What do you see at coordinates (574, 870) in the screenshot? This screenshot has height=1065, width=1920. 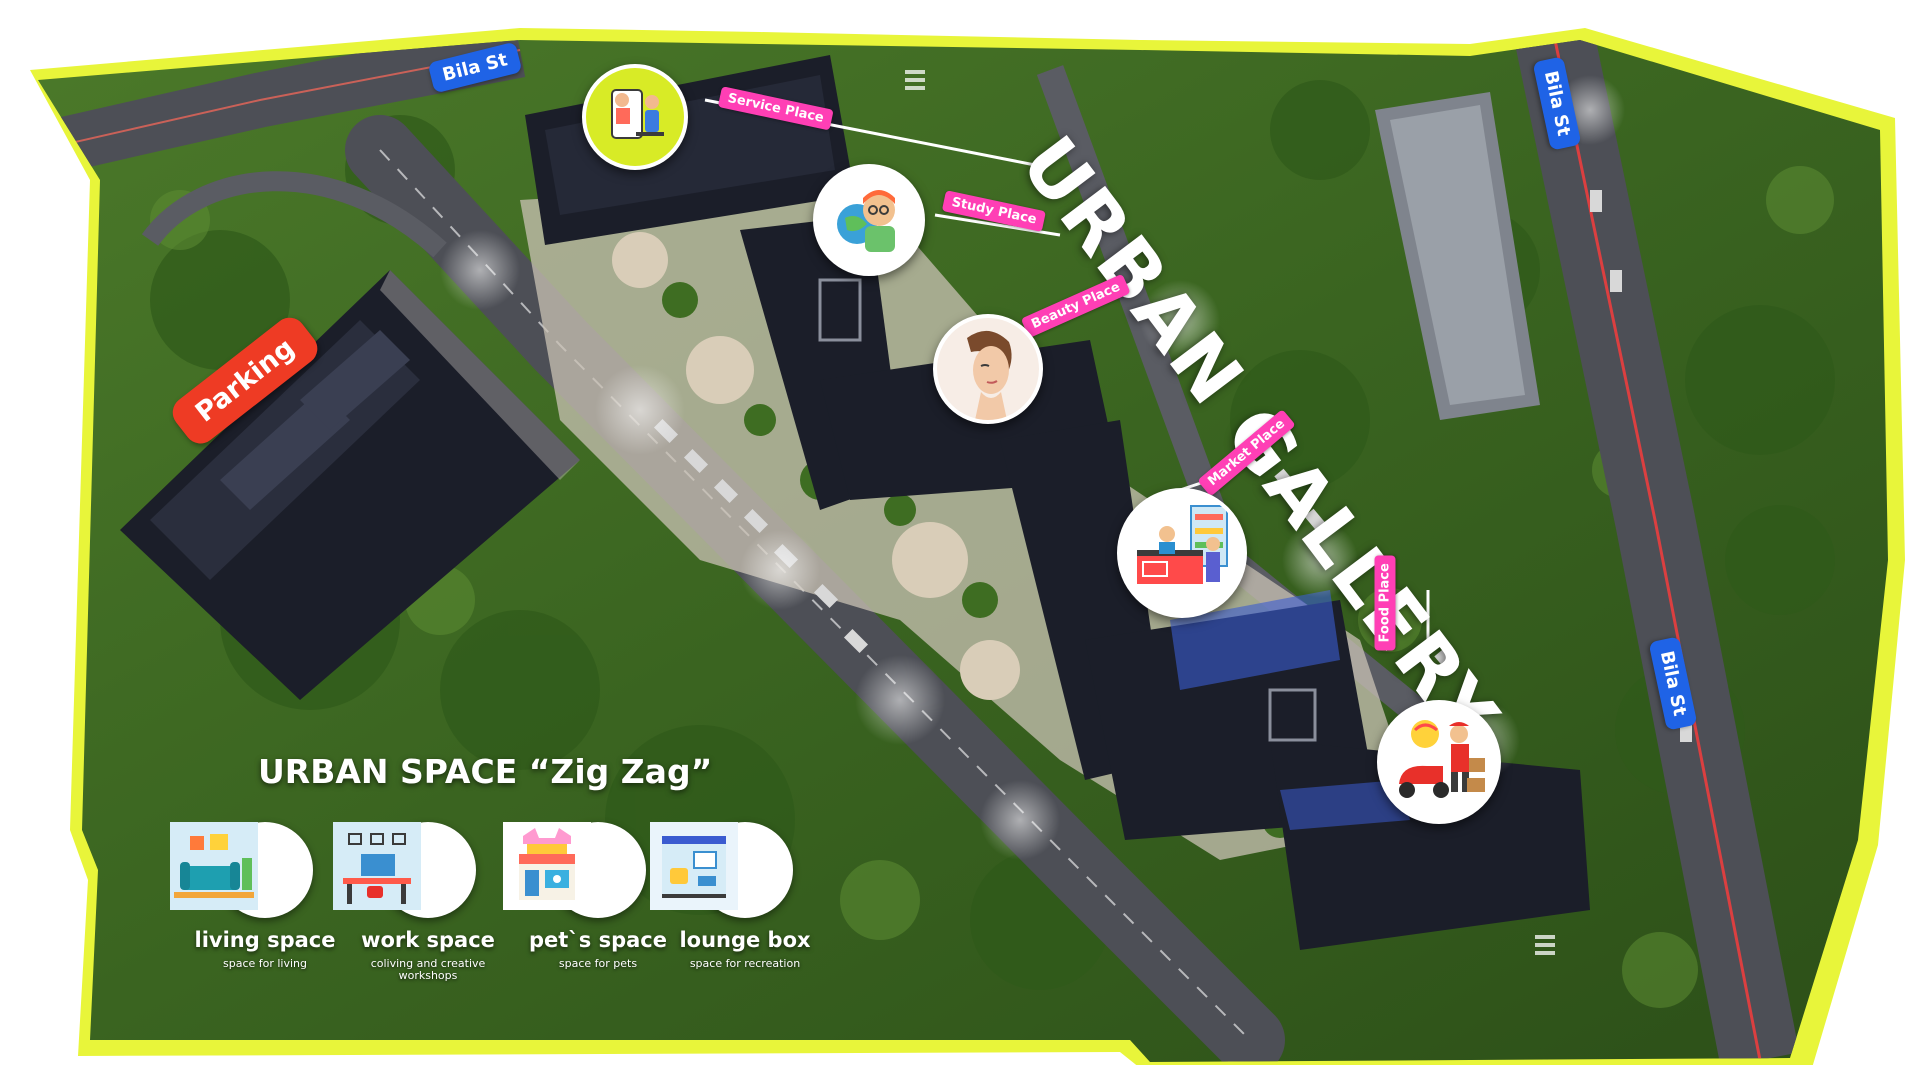 I see `pet-shop-icon` at bounding box center [574, 870].